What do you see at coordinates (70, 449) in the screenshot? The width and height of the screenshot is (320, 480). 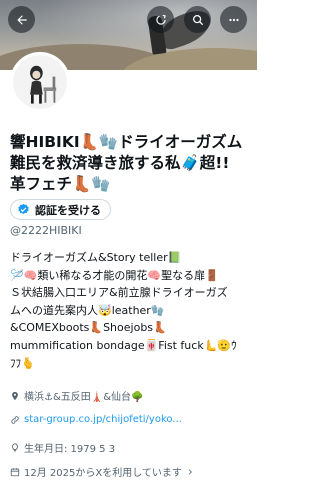 I see `birthday-text: 生年月日: 1979 5 3` at bounding box center [70, 449].